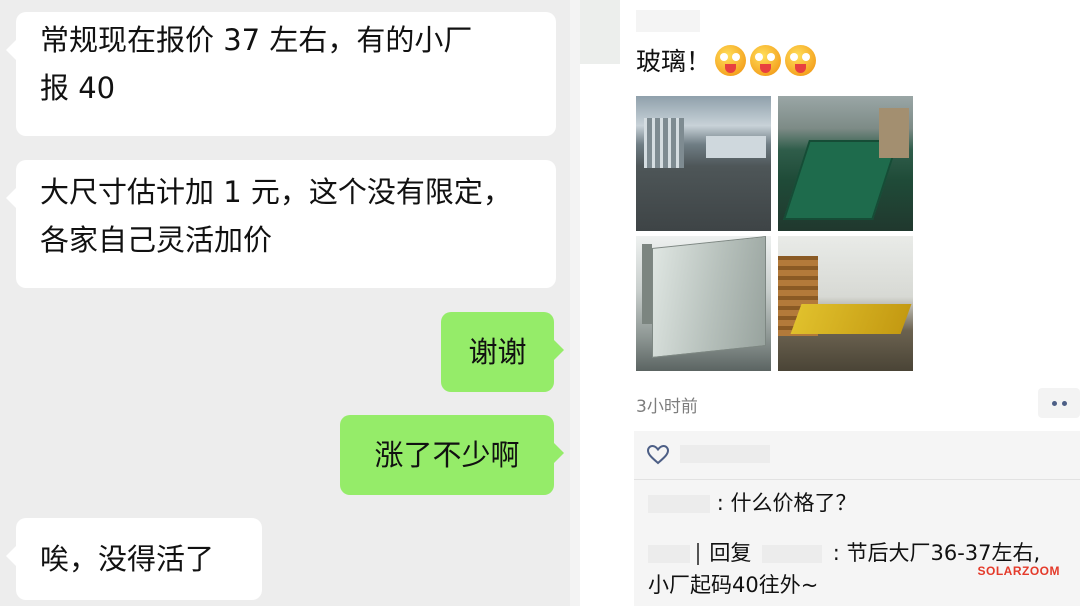  I want to click on text-cursor, so click(697, 554).